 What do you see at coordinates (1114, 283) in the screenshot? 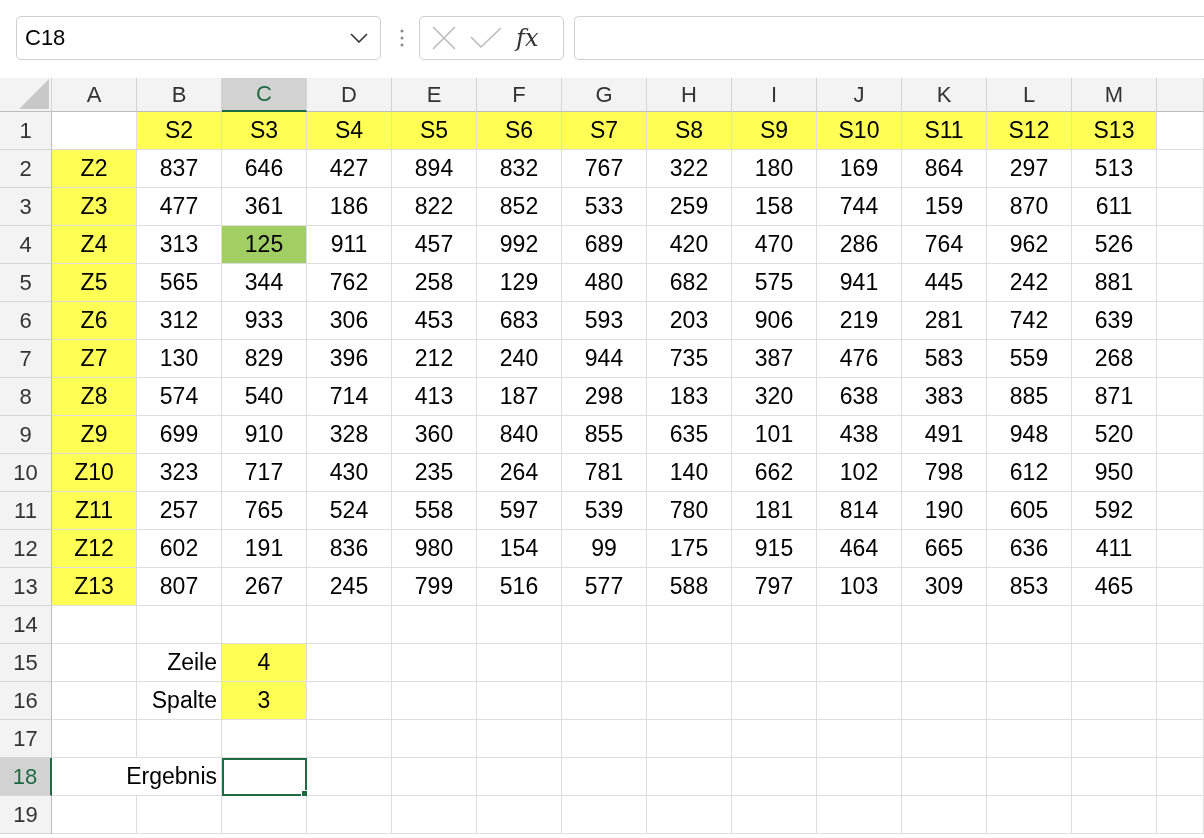
I see `table-cell: 881` at bounding box center [1114, 283].